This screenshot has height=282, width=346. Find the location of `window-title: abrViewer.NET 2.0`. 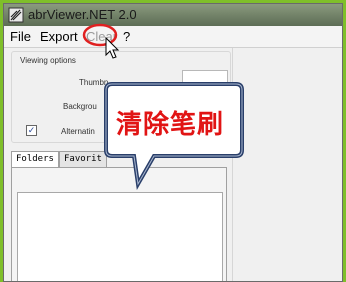

window-title: abrViewer.NET 2.0 is located at coordinates (82, 14).